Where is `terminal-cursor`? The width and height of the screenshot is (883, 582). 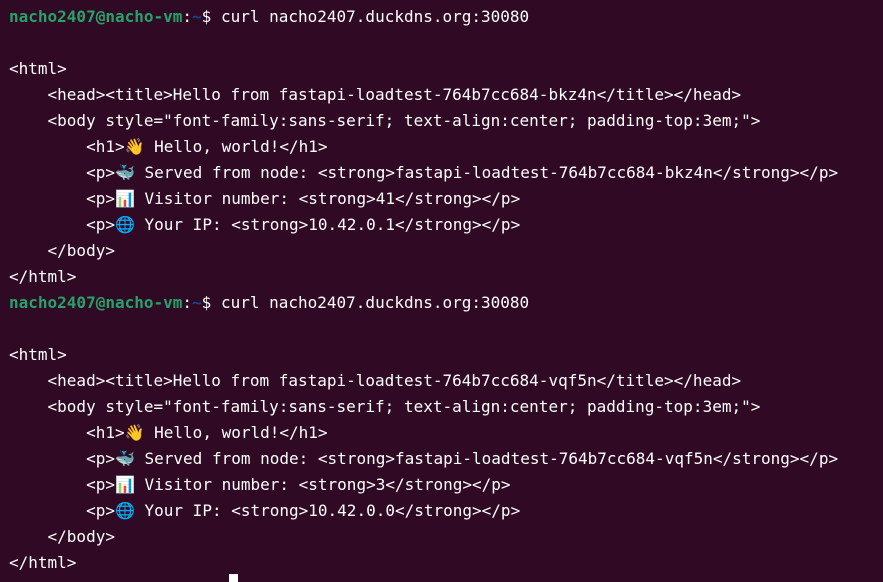 terminal-cursor is located at coordinates (233, 578).